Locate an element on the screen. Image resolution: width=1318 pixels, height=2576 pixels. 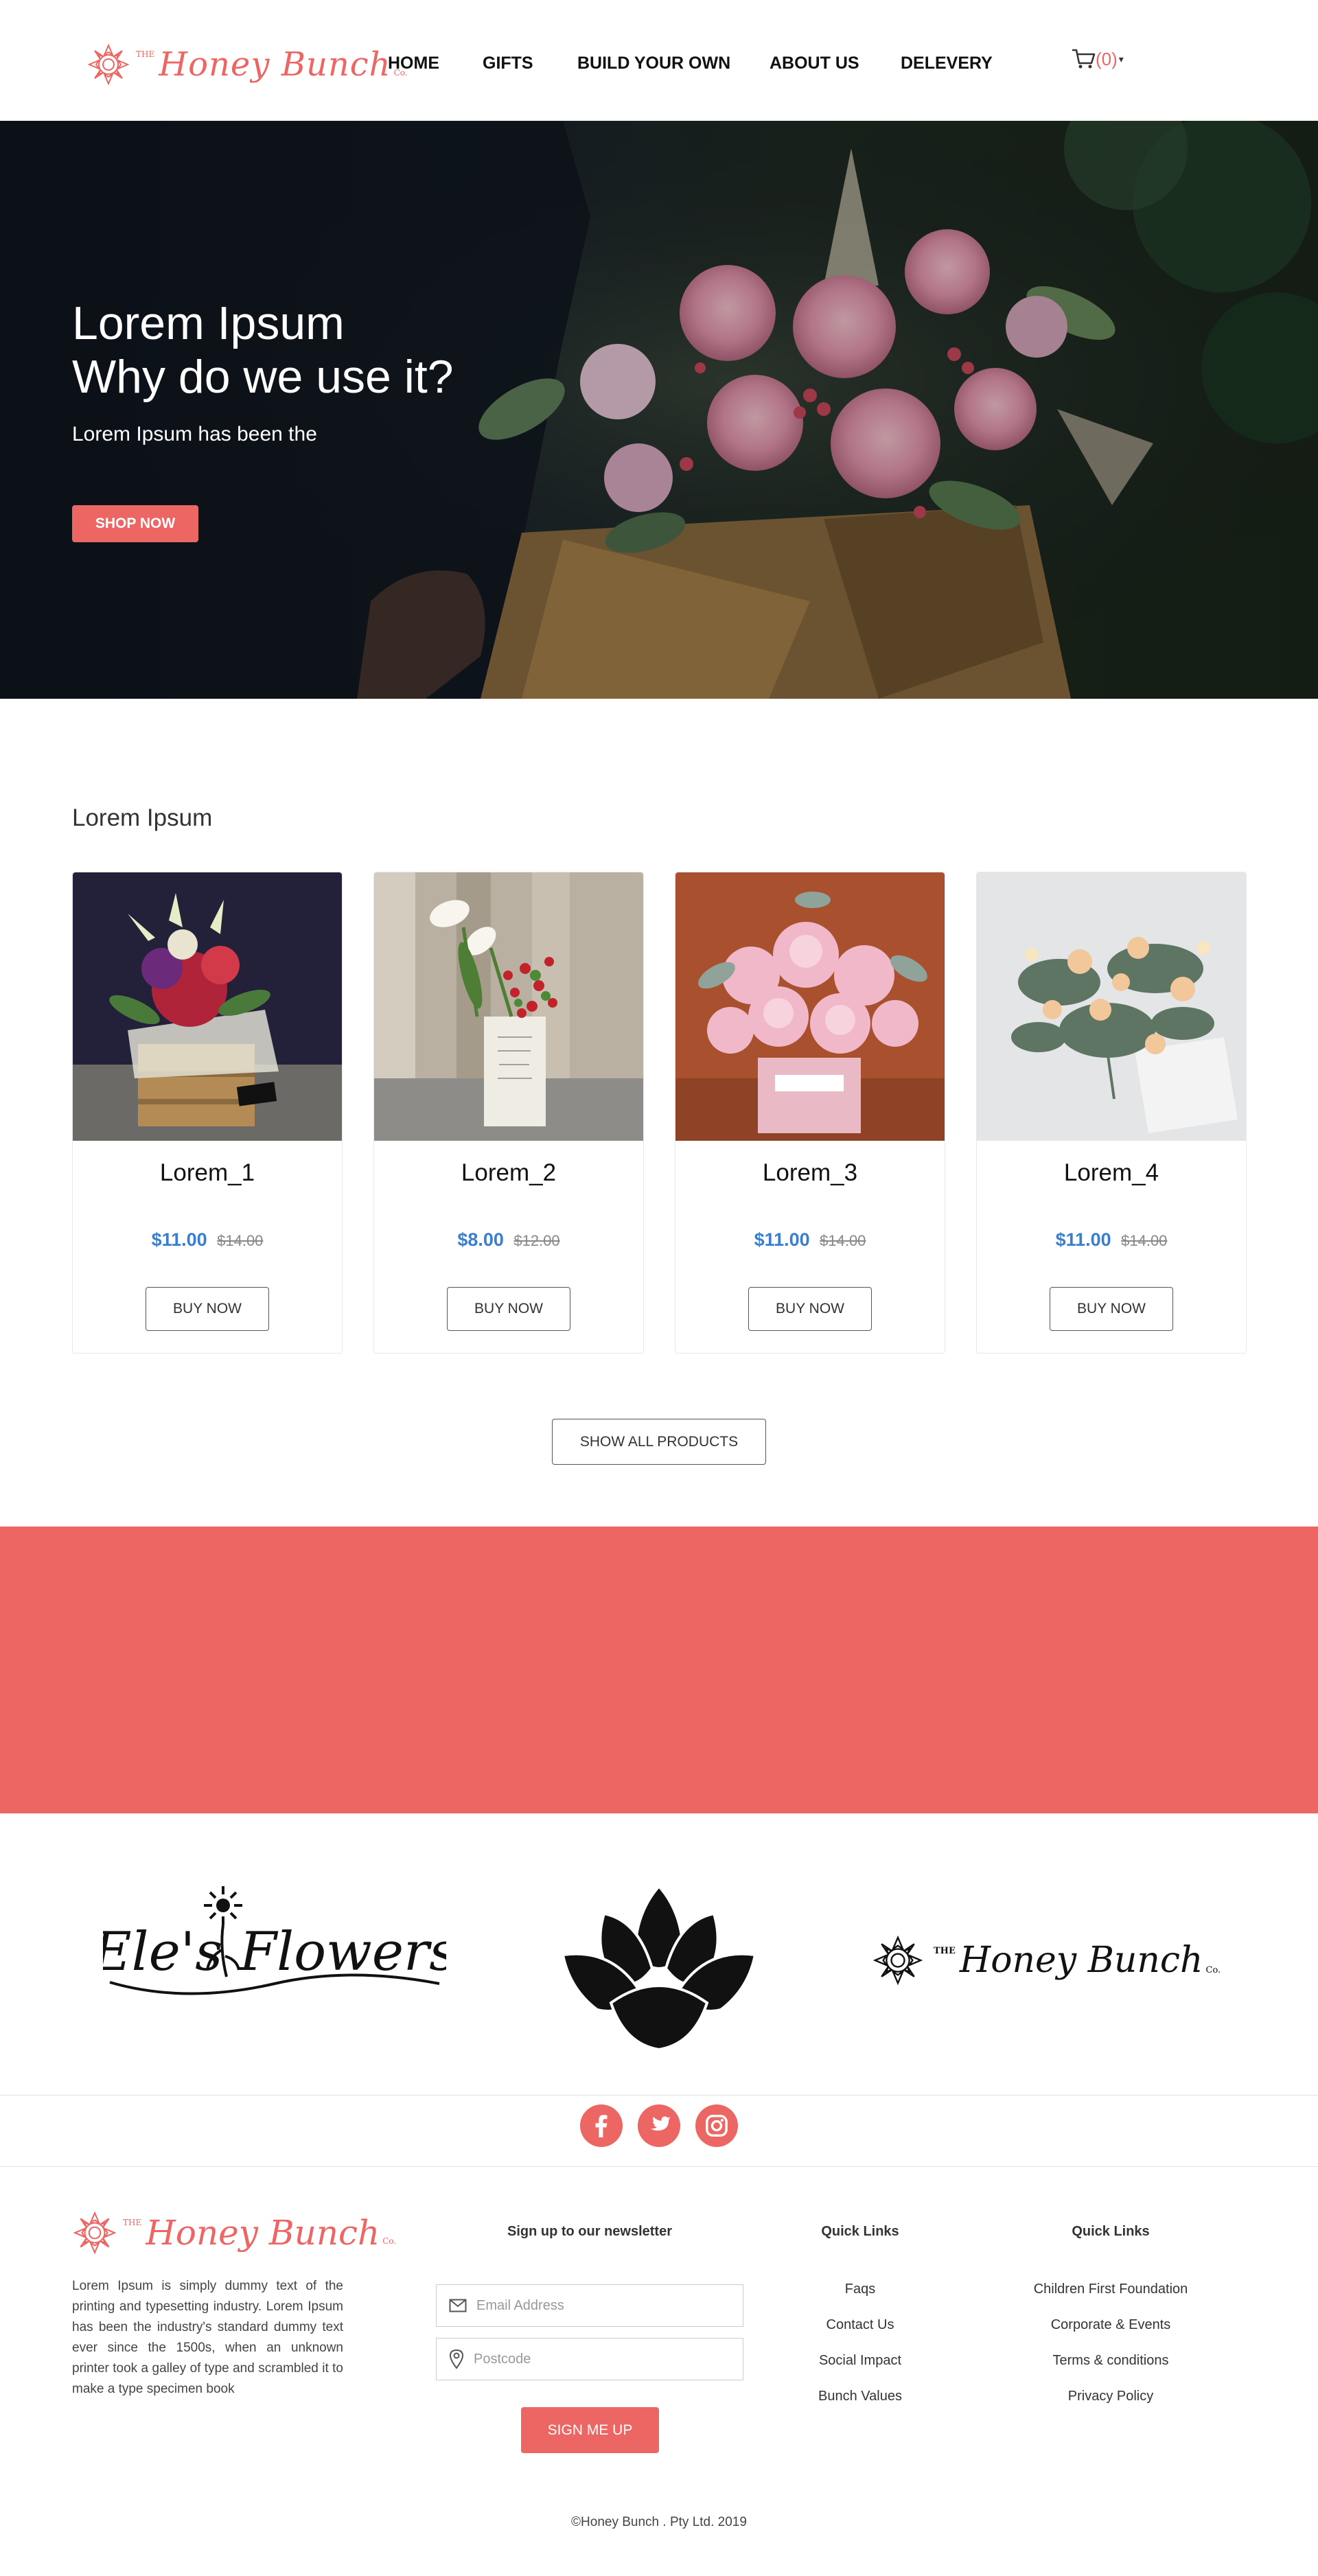
product-name: Lorem_1 is located at coordinates (207, 1173).